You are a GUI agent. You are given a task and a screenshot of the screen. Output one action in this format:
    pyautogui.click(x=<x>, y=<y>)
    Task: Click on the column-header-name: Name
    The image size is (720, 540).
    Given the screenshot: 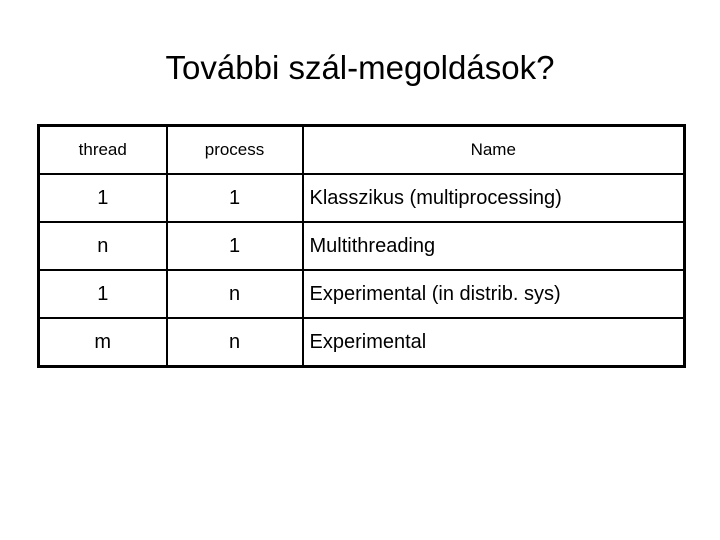 What is the action you would take?
    pyautogui.click(x=493, y=149)
    